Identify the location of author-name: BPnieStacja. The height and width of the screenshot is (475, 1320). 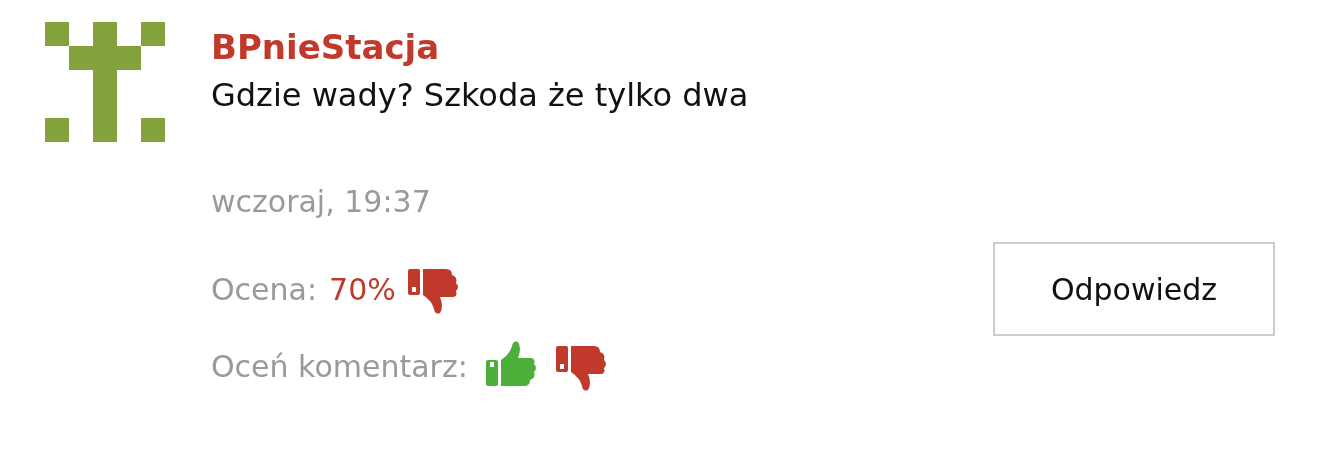
(743, 47).